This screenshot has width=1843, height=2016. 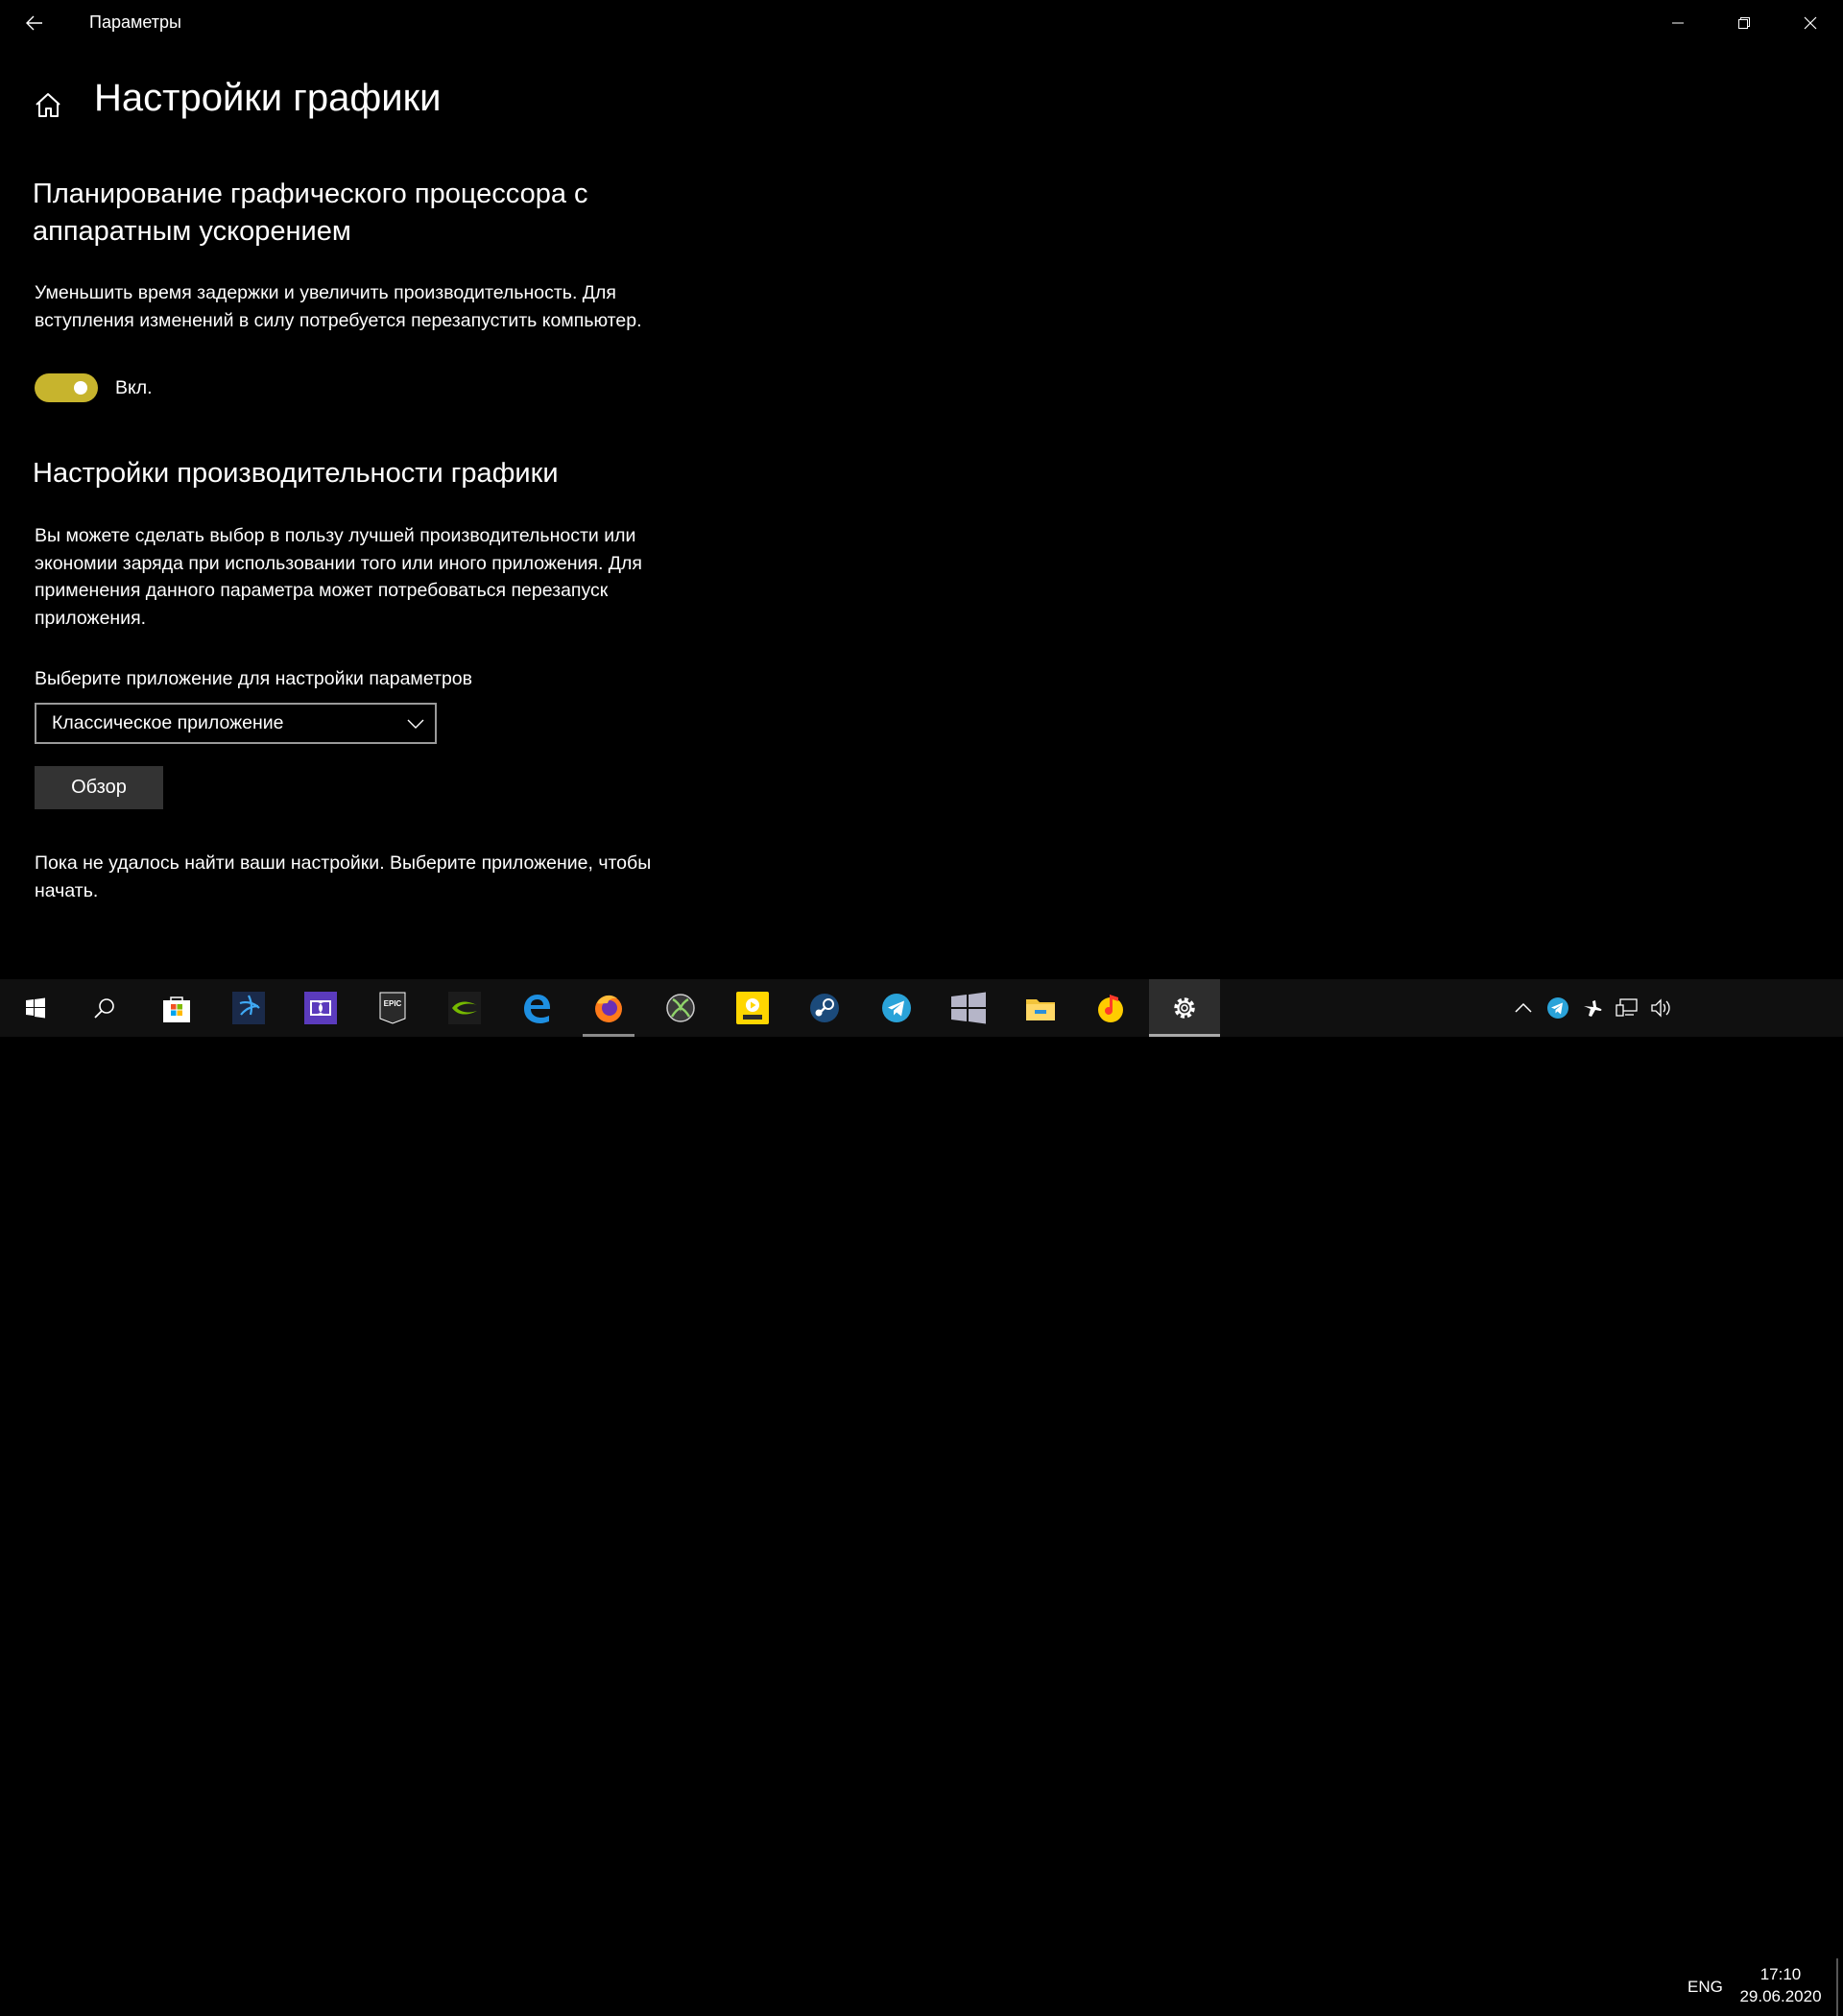 I want to click on search-icon, so click(x=104, y=1009).